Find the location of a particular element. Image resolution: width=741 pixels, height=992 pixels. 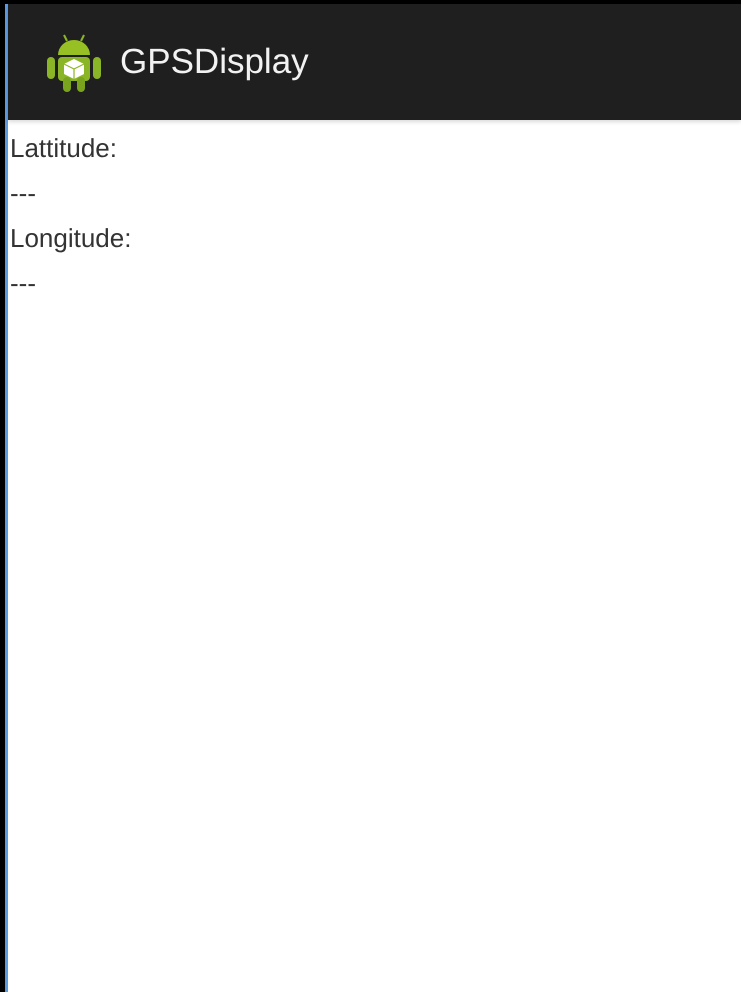

field-label: Longitude: is located at coordinates (71, 238).